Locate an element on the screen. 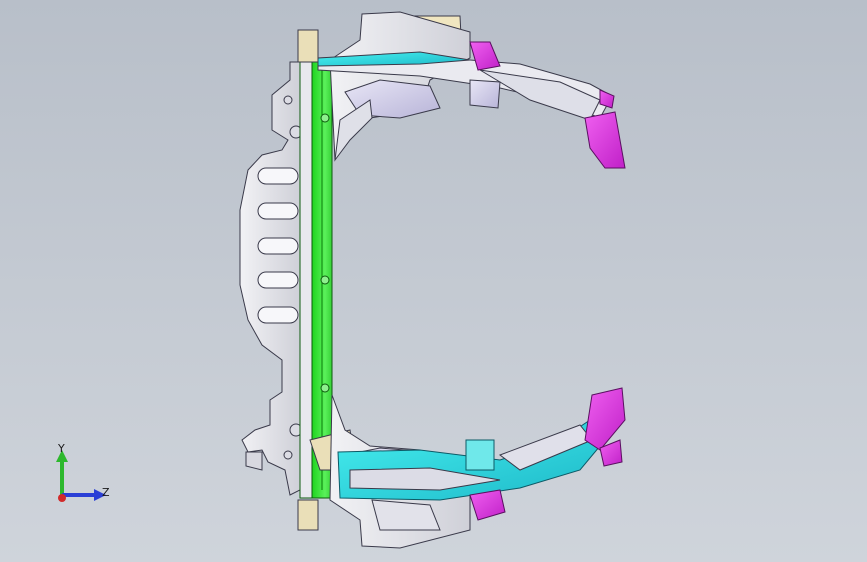  front-panel is located at coordinates (271, 278).